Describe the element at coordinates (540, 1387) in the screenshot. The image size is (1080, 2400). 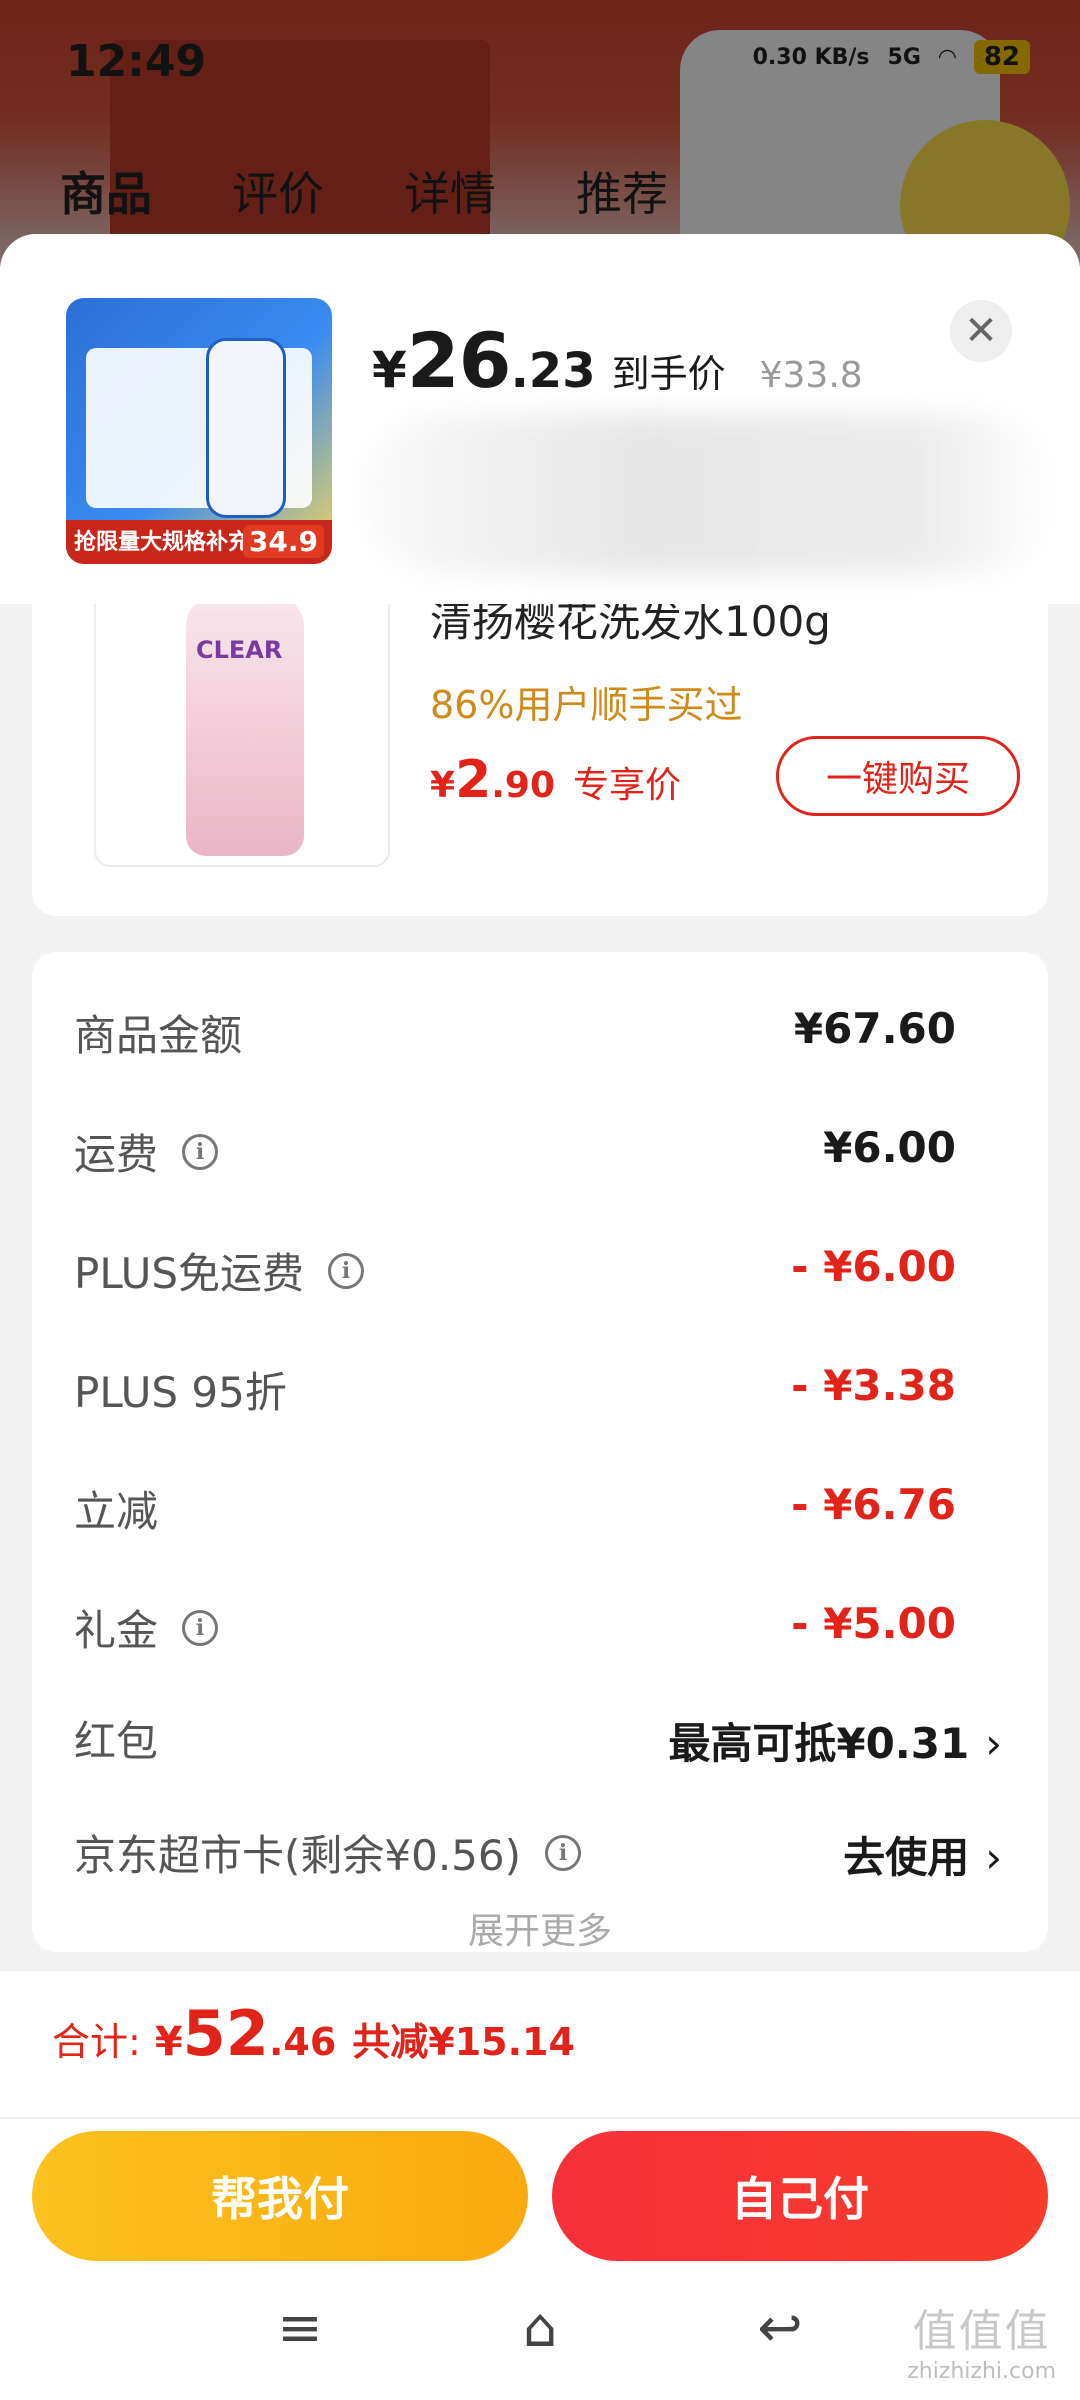
I see `fee-row-plus-discount: PLUS 95折 - ¥3.38` at that location.